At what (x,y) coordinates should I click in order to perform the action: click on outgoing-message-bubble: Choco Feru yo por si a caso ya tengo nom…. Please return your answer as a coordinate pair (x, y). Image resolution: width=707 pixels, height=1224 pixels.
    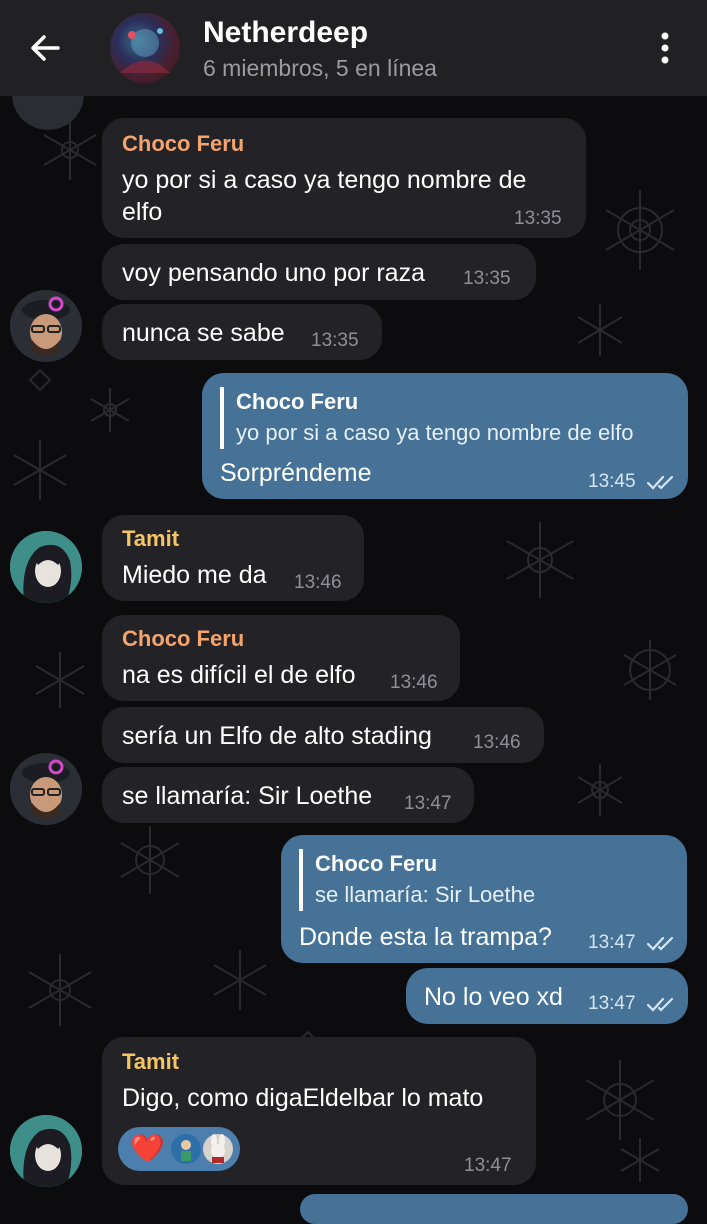
    Looking at the image, I should click on (445, 436).